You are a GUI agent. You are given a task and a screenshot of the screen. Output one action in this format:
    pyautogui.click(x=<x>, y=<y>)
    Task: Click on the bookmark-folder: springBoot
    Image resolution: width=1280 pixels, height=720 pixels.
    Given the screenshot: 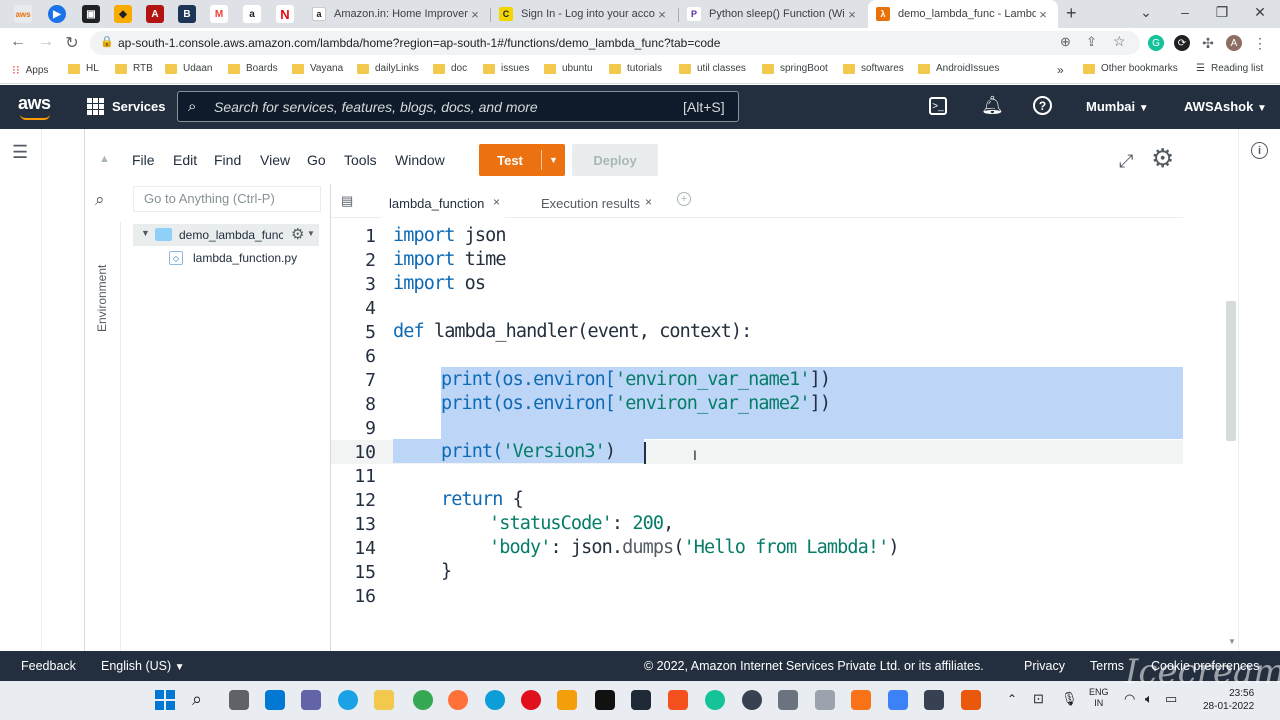 What is the action you would take?
    pyautogui.click(x=795, y=68)
    